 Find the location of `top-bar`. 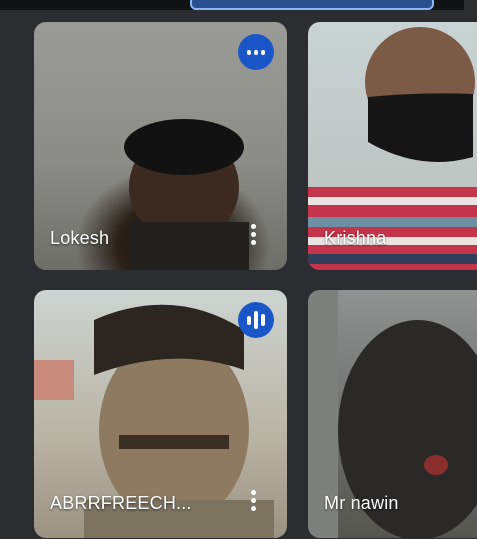

top-bar is located at coordinates (232, 5).